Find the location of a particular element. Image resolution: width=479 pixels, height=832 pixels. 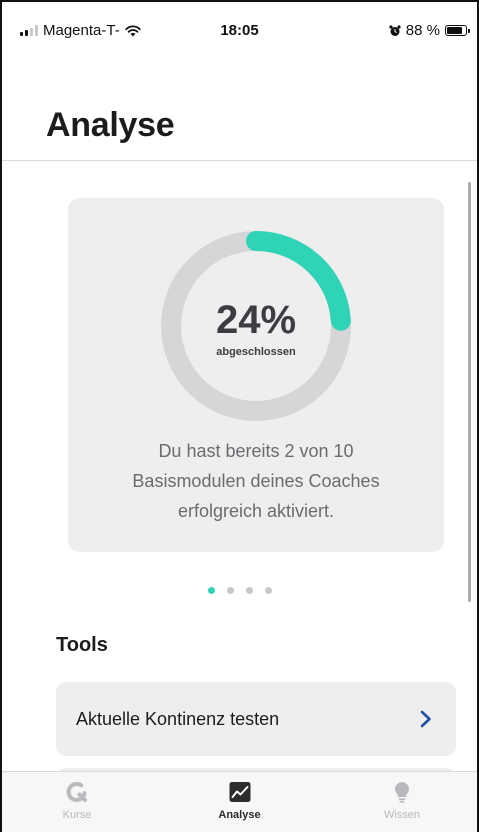

tab-analyse-label: Analyse is located at coordinates (239, 815).